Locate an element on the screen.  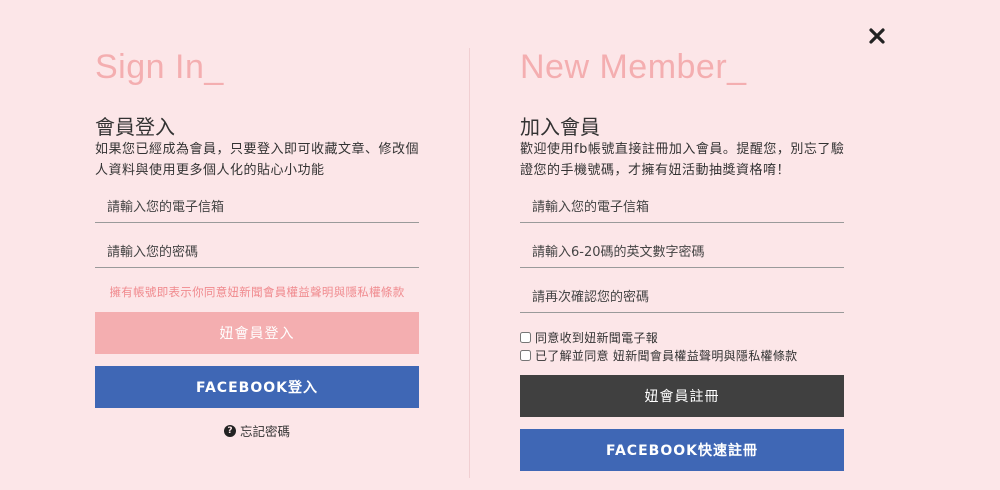
signin-title: Sign In_ is located at coordinates (159, 67).